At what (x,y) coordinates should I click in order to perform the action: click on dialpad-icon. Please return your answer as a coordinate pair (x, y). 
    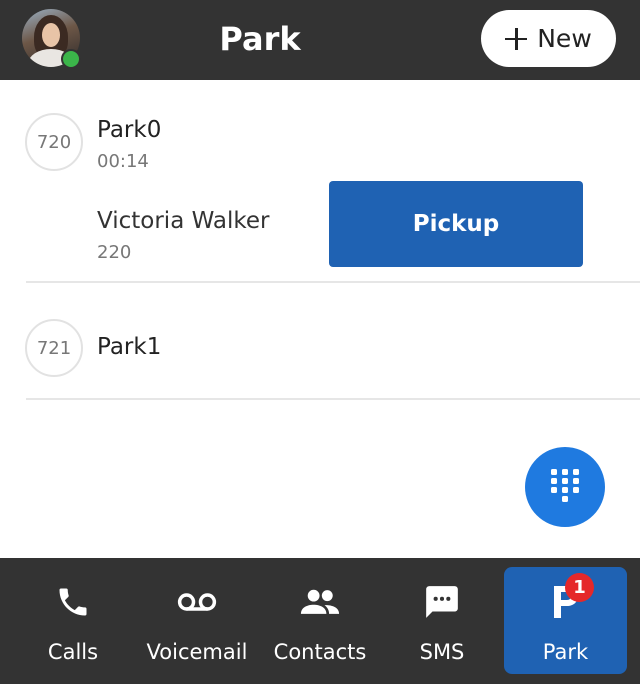
    Looking at the image, I should click on (565, 485).